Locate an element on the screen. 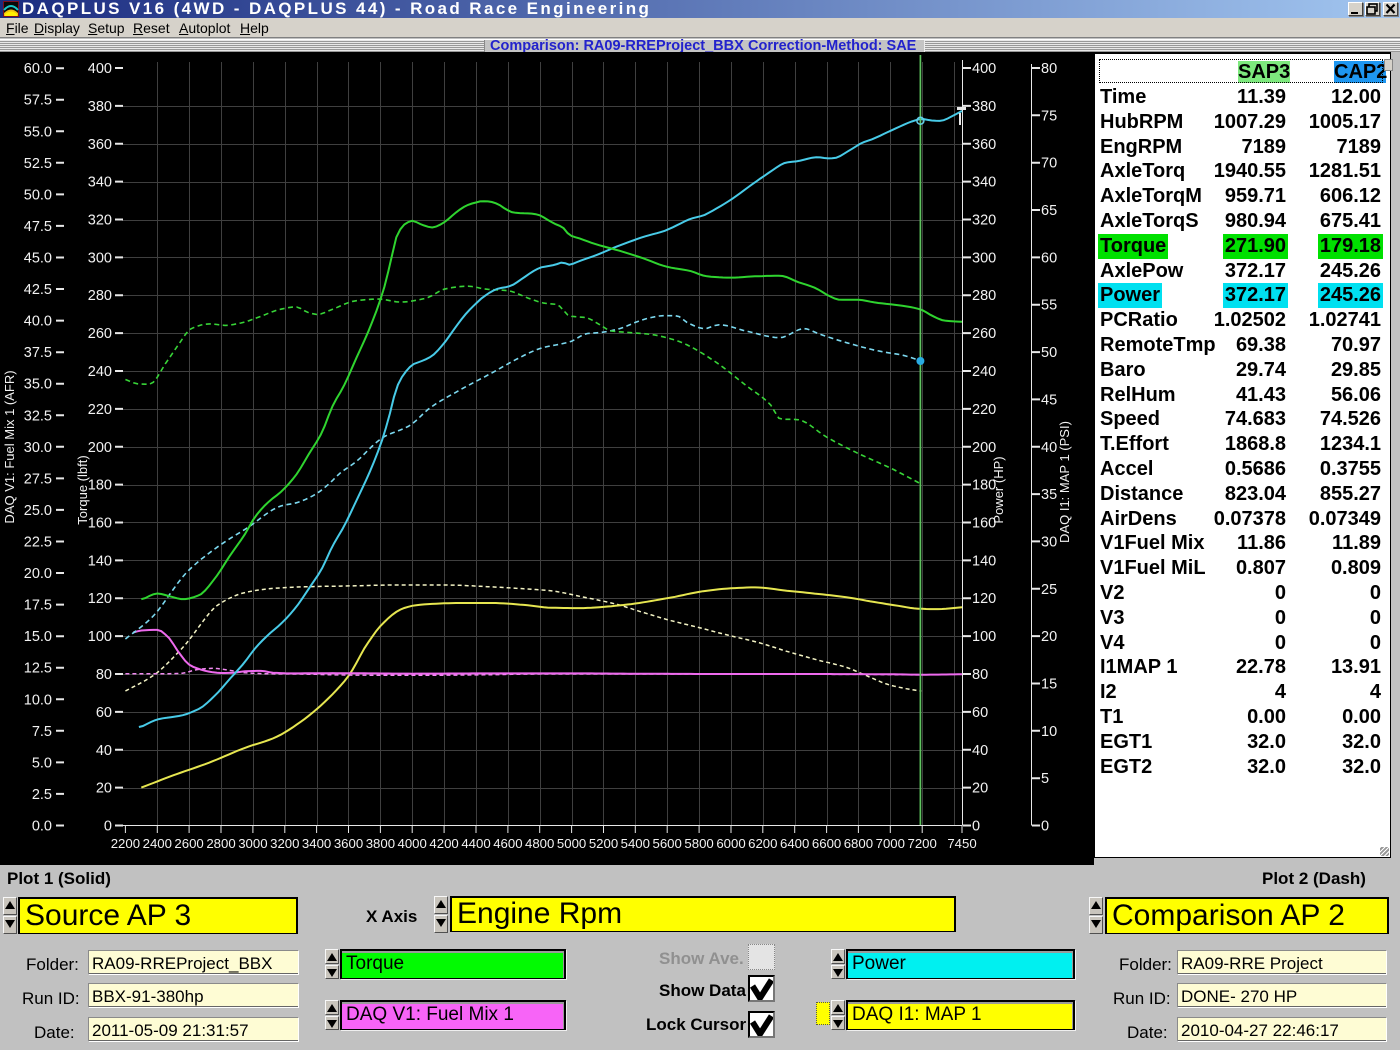 The width and height of the screenshot is (1400, 1050). svg-text: 25 is located at coordinates (1049, 590).